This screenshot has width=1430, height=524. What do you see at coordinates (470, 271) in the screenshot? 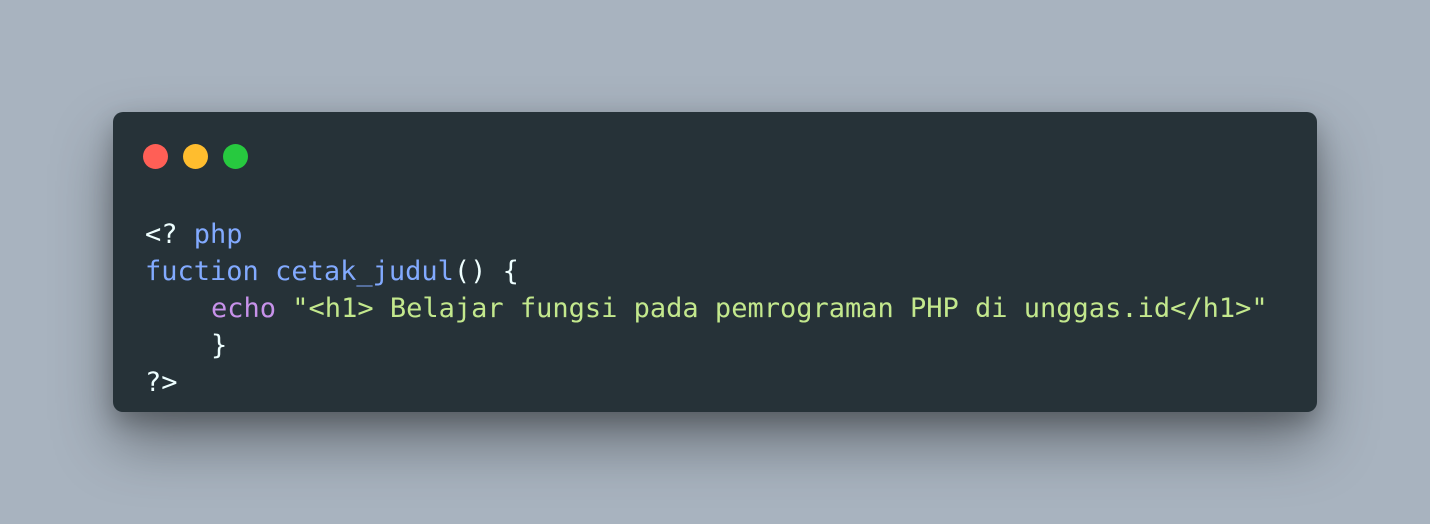
I see `function-parens: ()` at bounding box center [470, 271].